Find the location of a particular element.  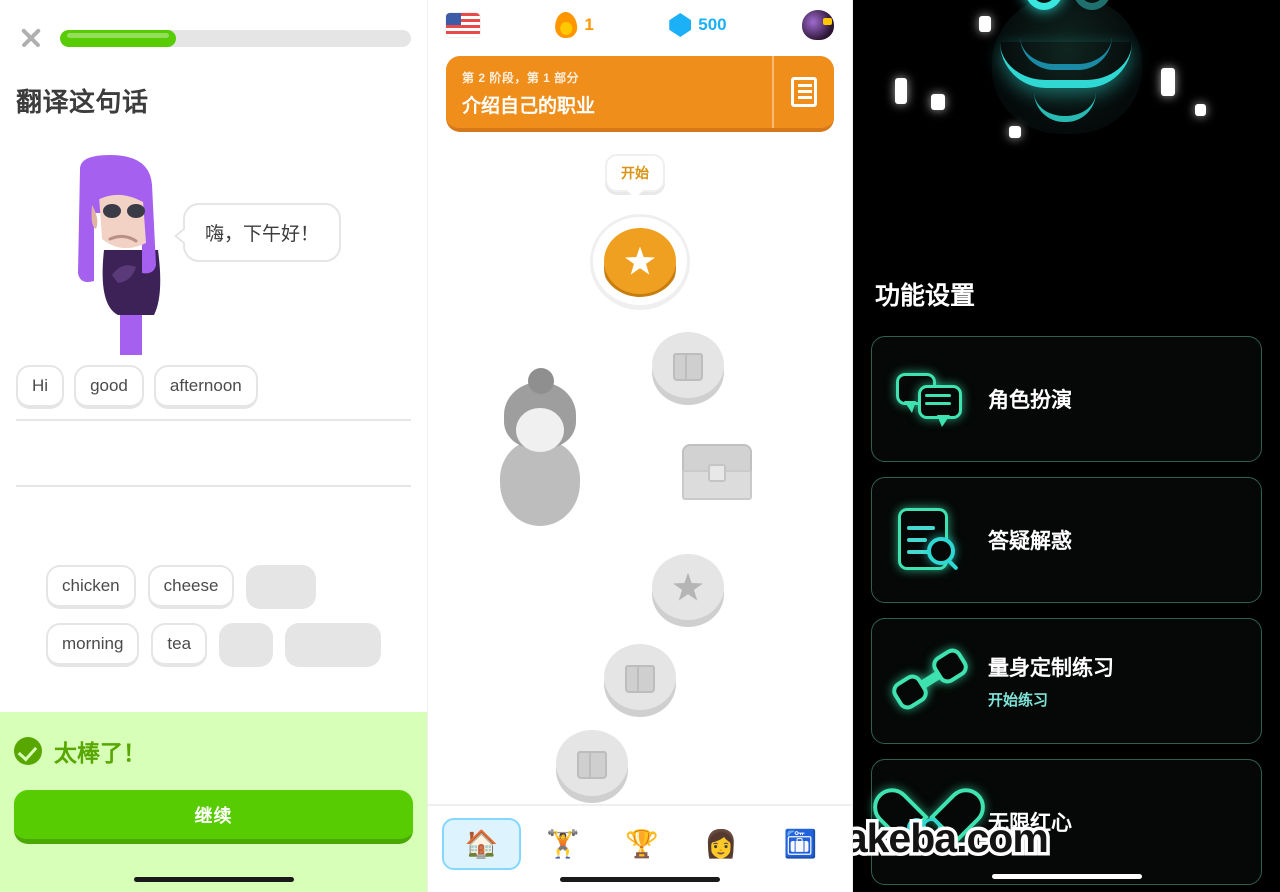

neon-infinity-heart-icon is located at coordinates (930, 822).